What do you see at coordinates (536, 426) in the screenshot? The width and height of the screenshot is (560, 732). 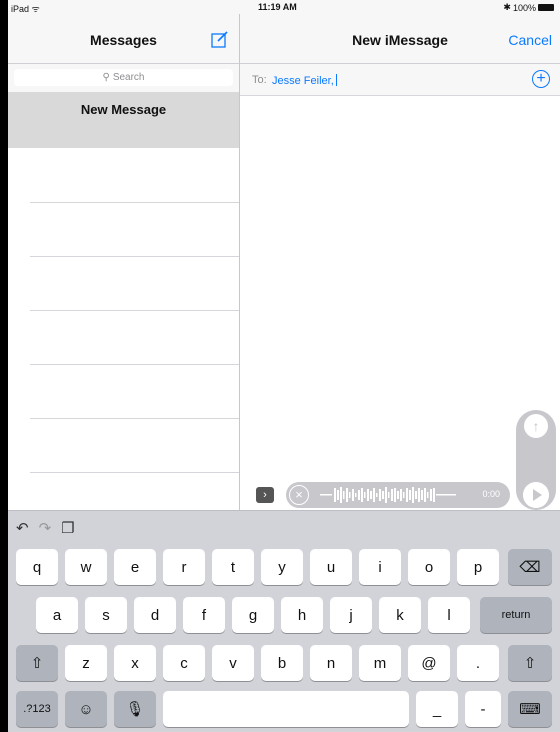 I see `send-audio-icon: ↑` at bounding box center [536, 426].